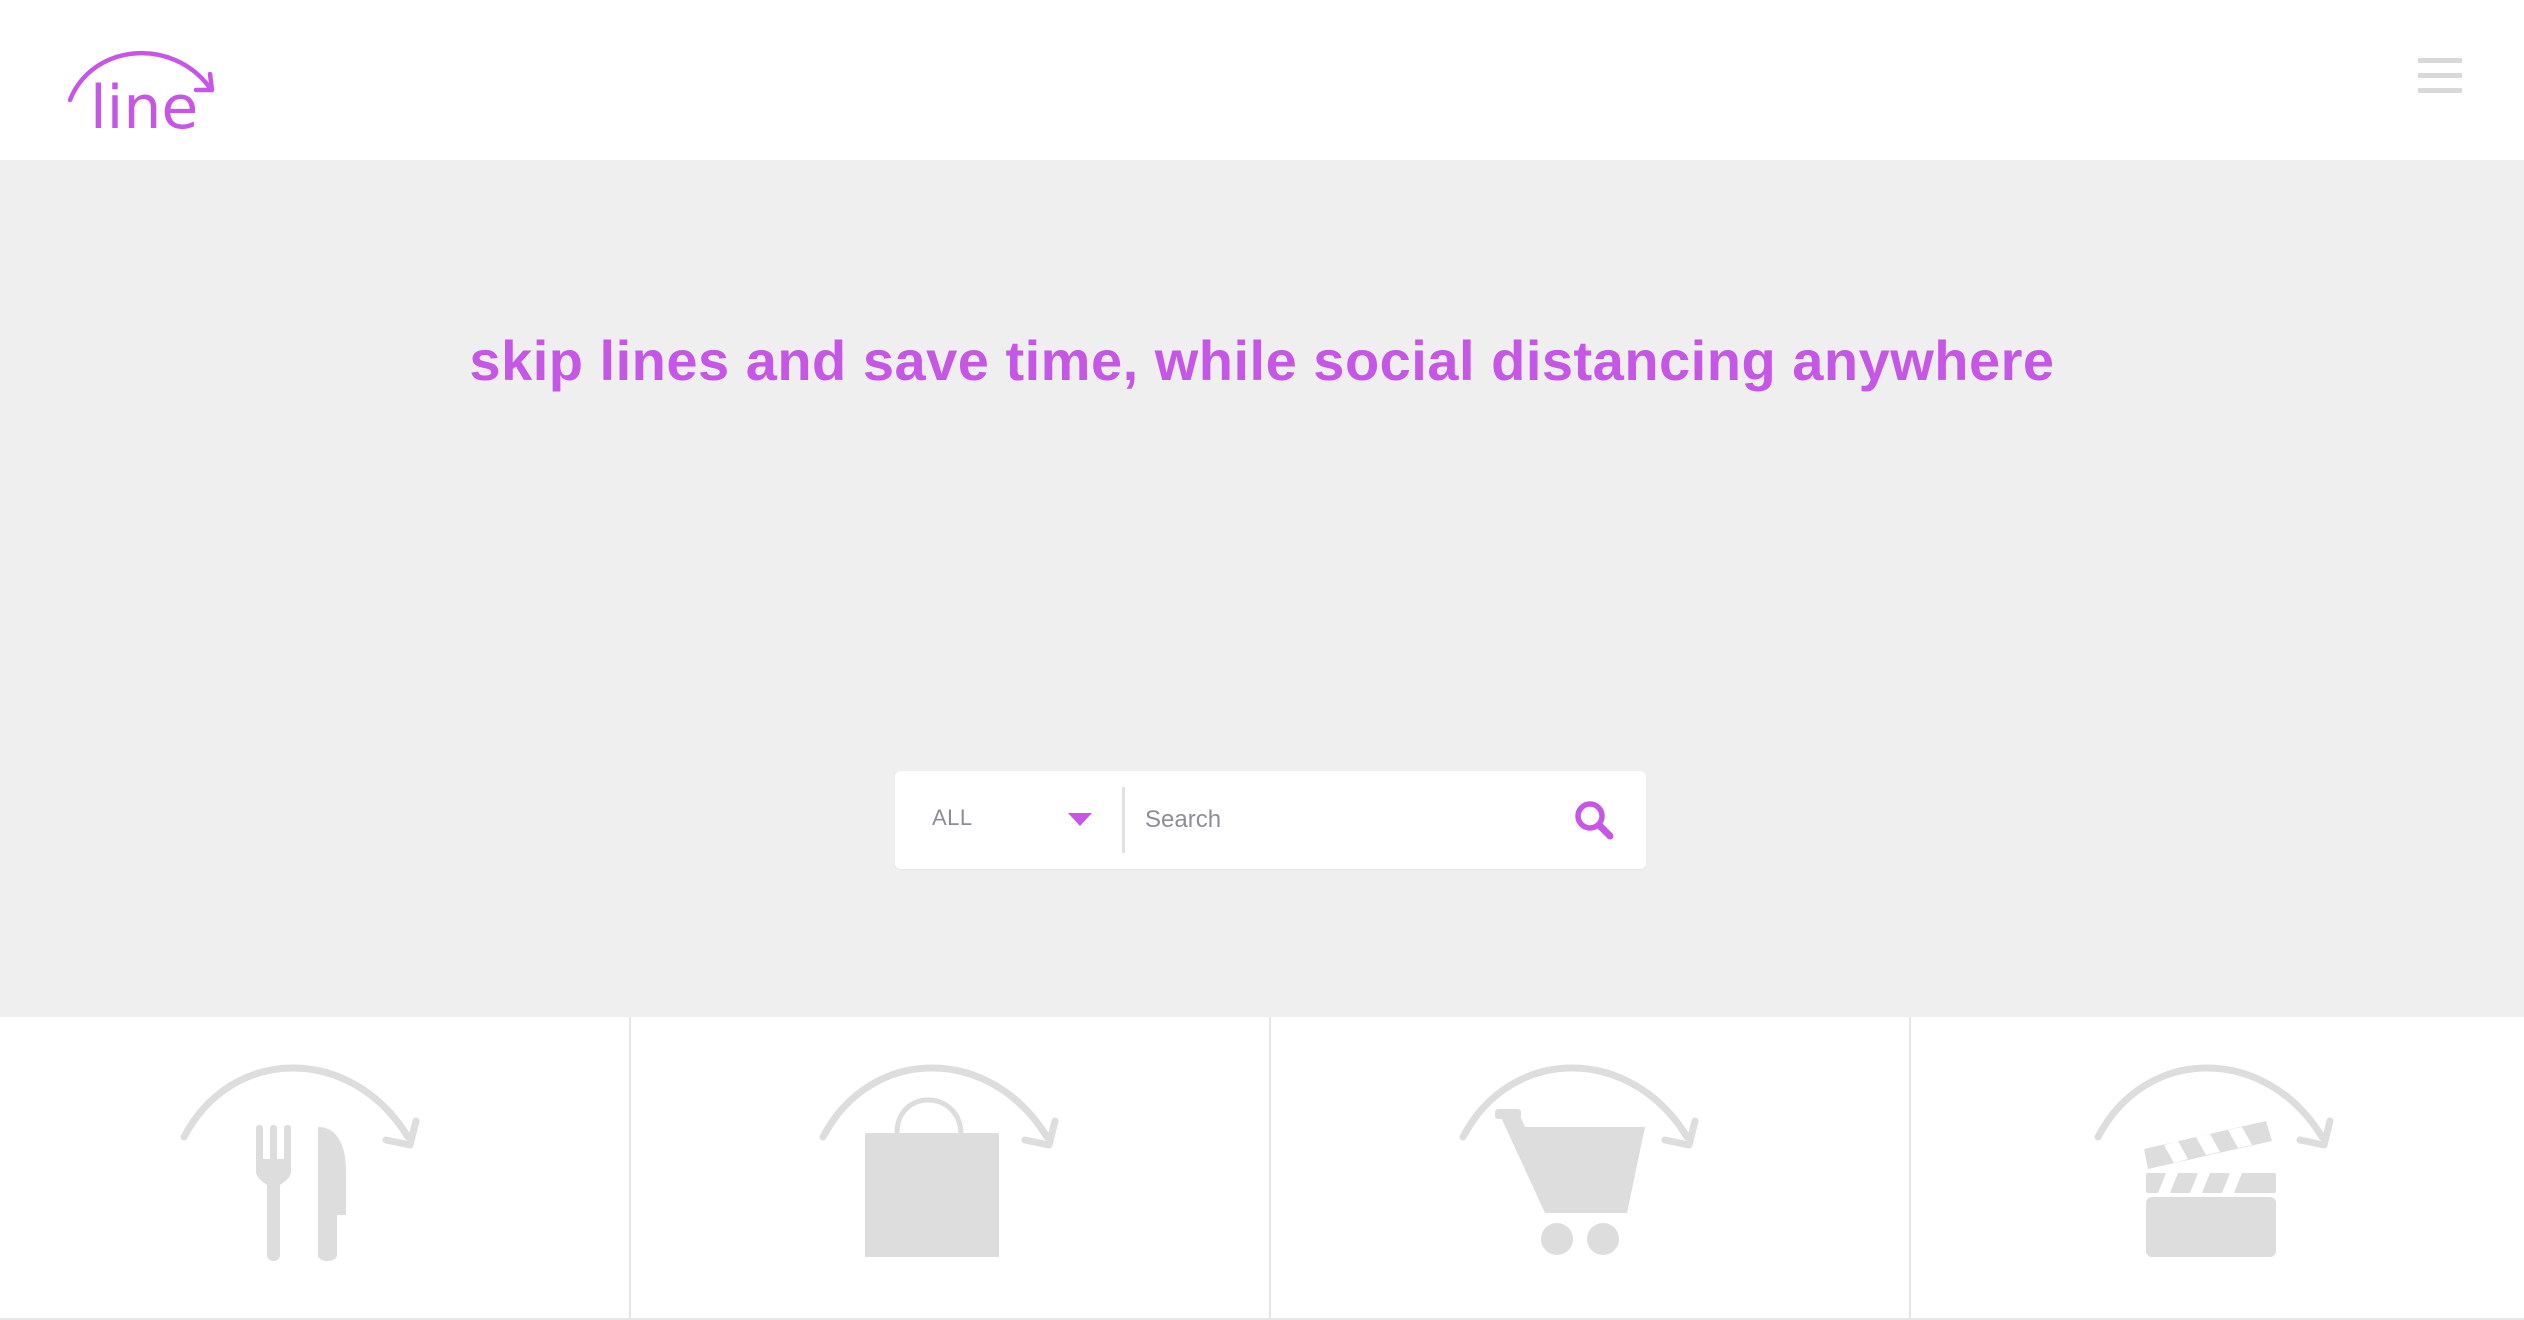 Image resolution: width=2524 pixels, height=1320 pixels. I want to click on movie-clapperboard-icon, so click(2216, 1157).